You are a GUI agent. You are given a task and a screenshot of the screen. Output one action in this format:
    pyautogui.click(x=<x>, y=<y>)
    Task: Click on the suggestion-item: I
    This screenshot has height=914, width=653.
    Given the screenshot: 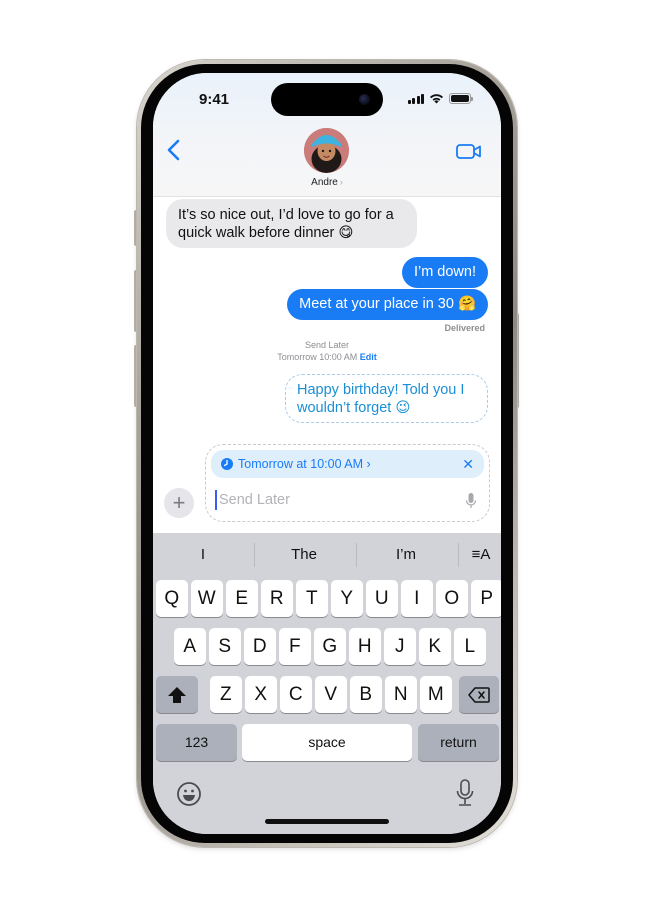 What is the action you would take?
    pyautogui.click(x=203, y=554)
    